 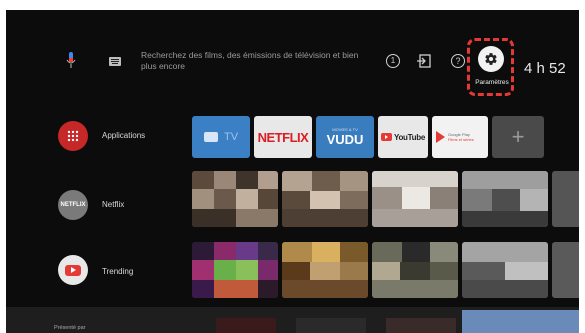 What do you see at coordinates (492, 82) in the screenshot?
I see `settings-label: Paramètres` at bounding box center [492, 82].